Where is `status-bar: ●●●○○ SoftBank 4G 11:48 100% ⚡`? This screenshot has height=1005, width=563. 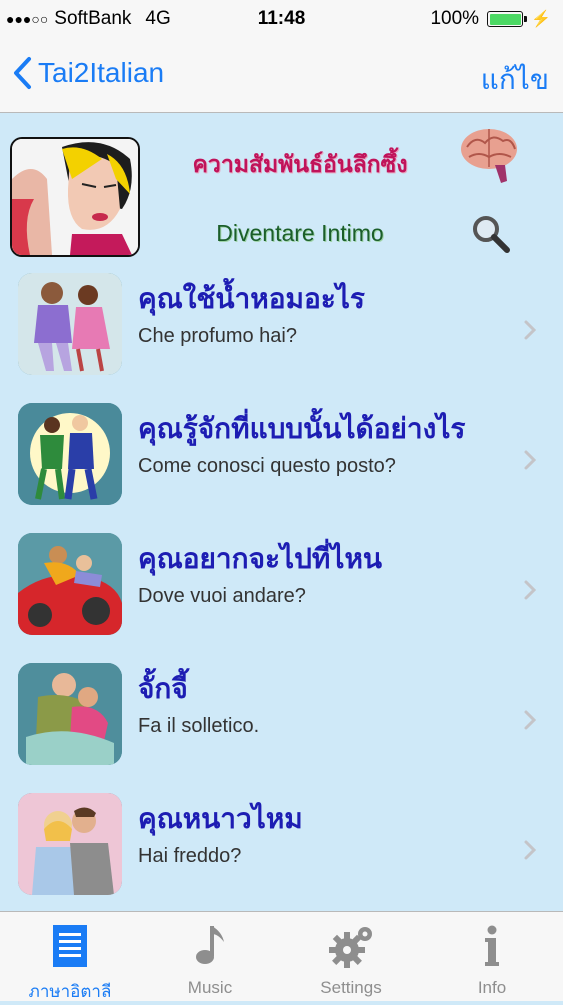
status-bar: ●●●○○ SoftBank 4G 11:48 100% ⚡ is located at coordinates (281, 19).